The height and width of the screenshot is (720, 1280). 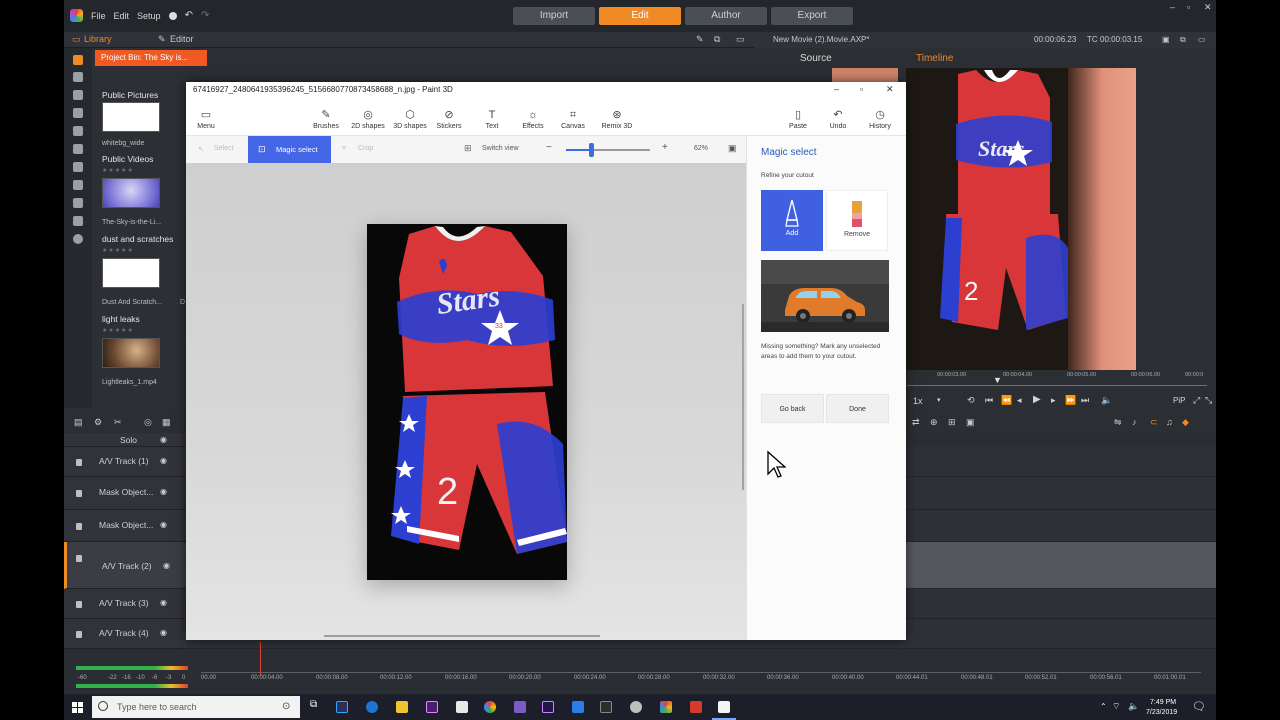 I want to click on after-effects-icon, so click(x=548, y=707).